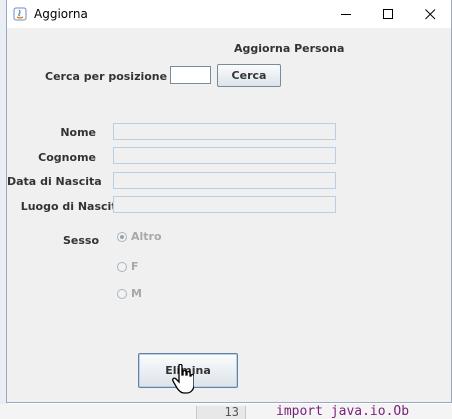 The width and height of the screenshot is (452, 419). I want to click on sex-radio-m: M, so click(129, 293).